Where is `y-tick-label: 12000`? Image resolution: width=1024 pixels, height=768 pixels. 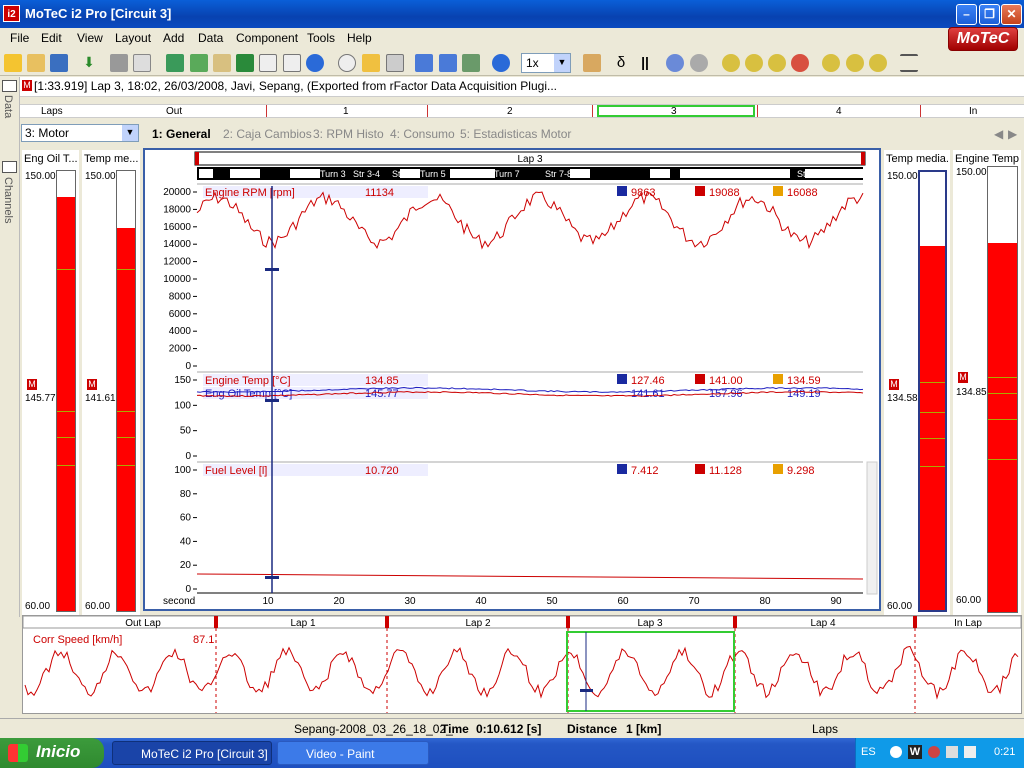
y-tick-label: 12000 is located at coordinates (177, 262).